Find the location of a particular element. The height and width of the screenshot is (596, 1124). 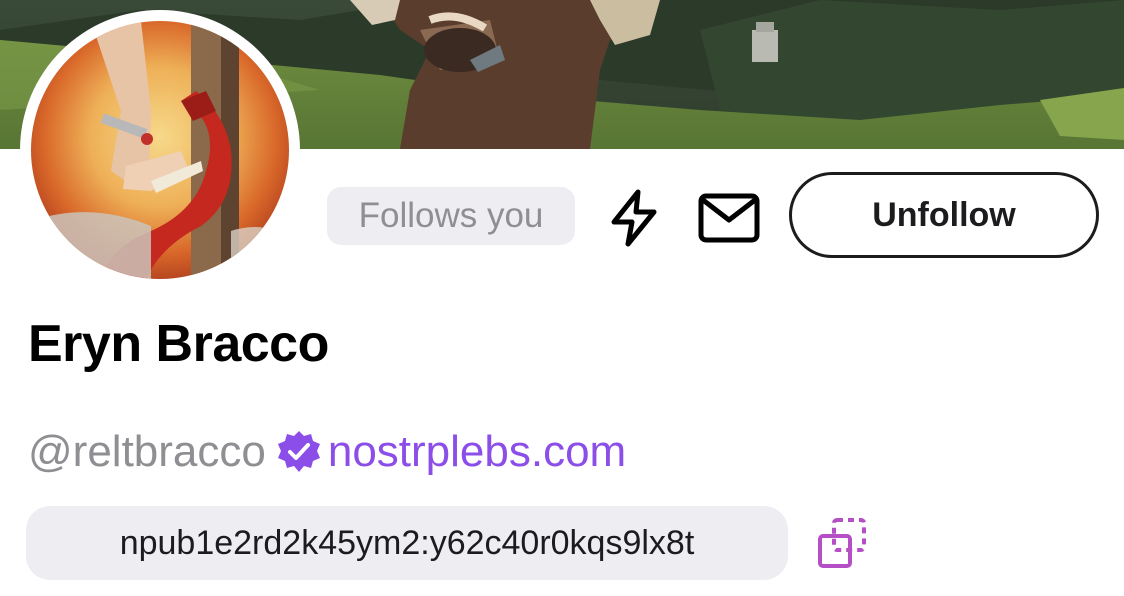

username-handle: @reltbracco is located at coordinates (147, 451).